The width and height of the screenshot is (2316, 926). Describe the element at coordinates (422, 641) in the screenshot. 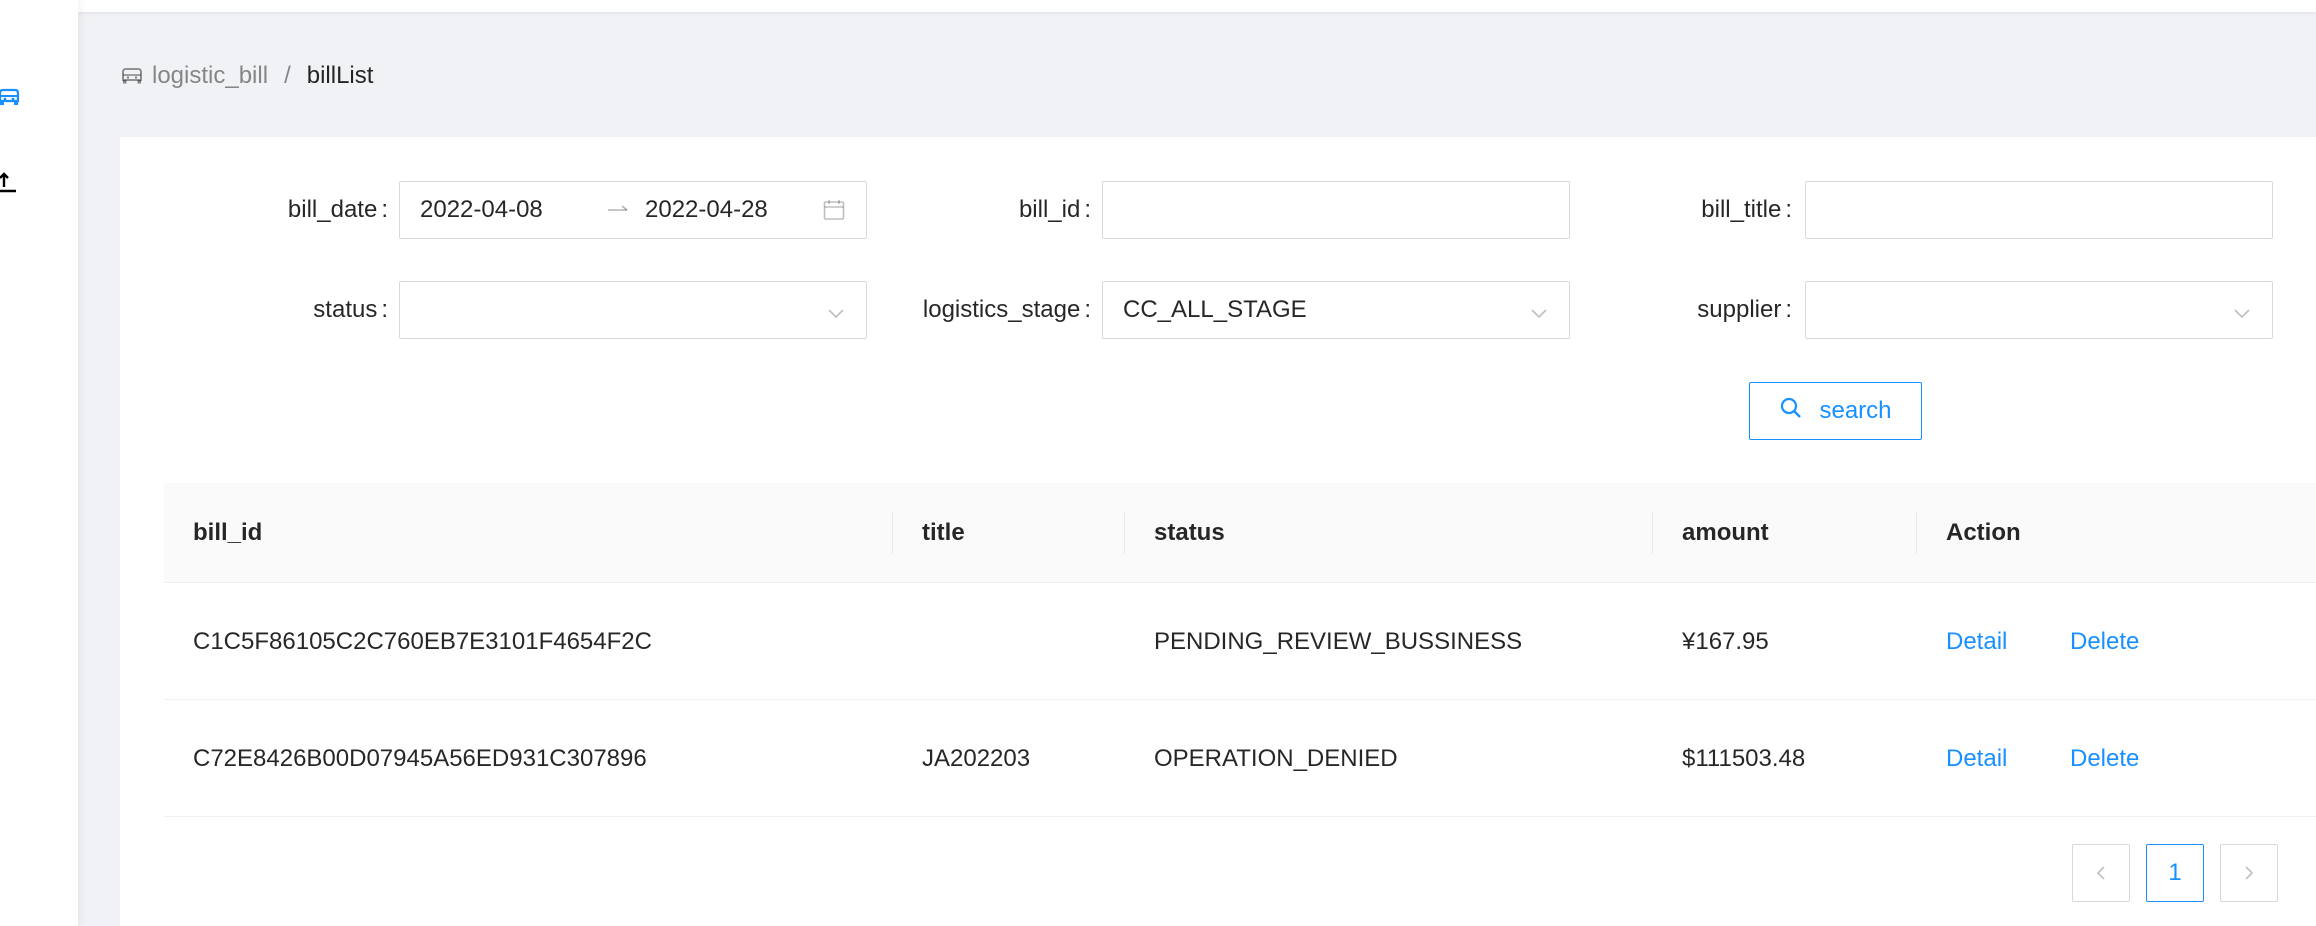

I see `cell-bill-id: C1C5F86105C2C760EB7E3101F4654F2C` at that location.